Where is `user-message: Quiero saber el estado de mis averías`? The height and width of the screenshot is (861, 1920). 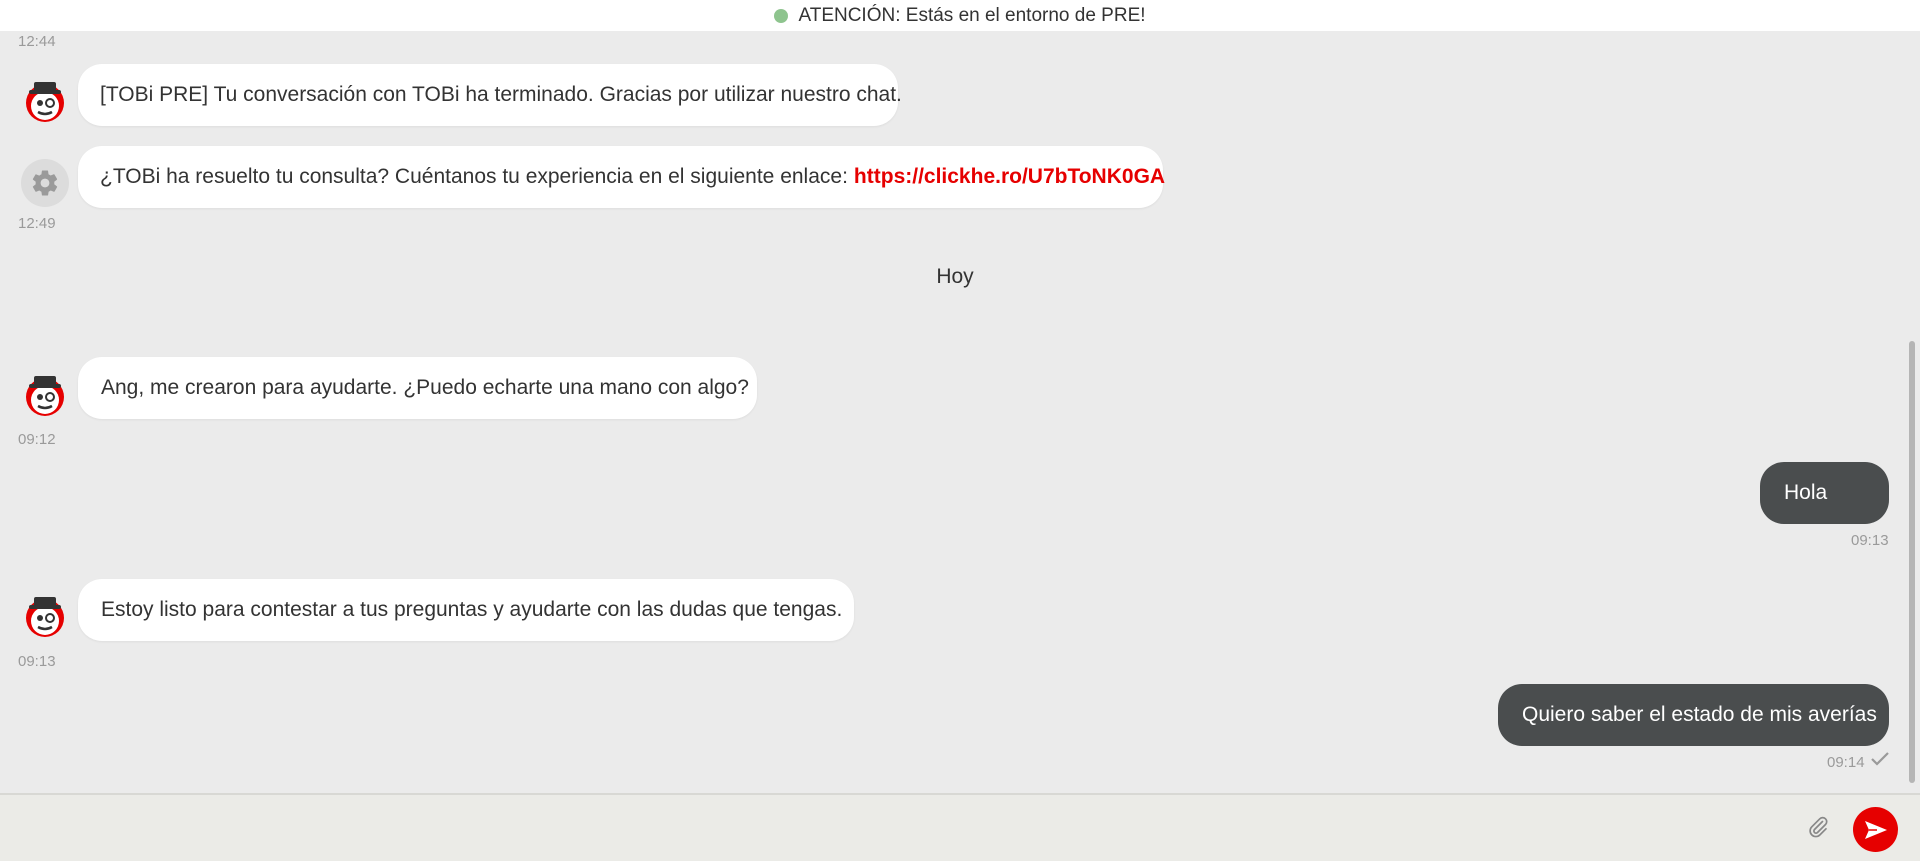 user-message: Quiero saber el estado de mis averías is located at coordinates (1693, 715).